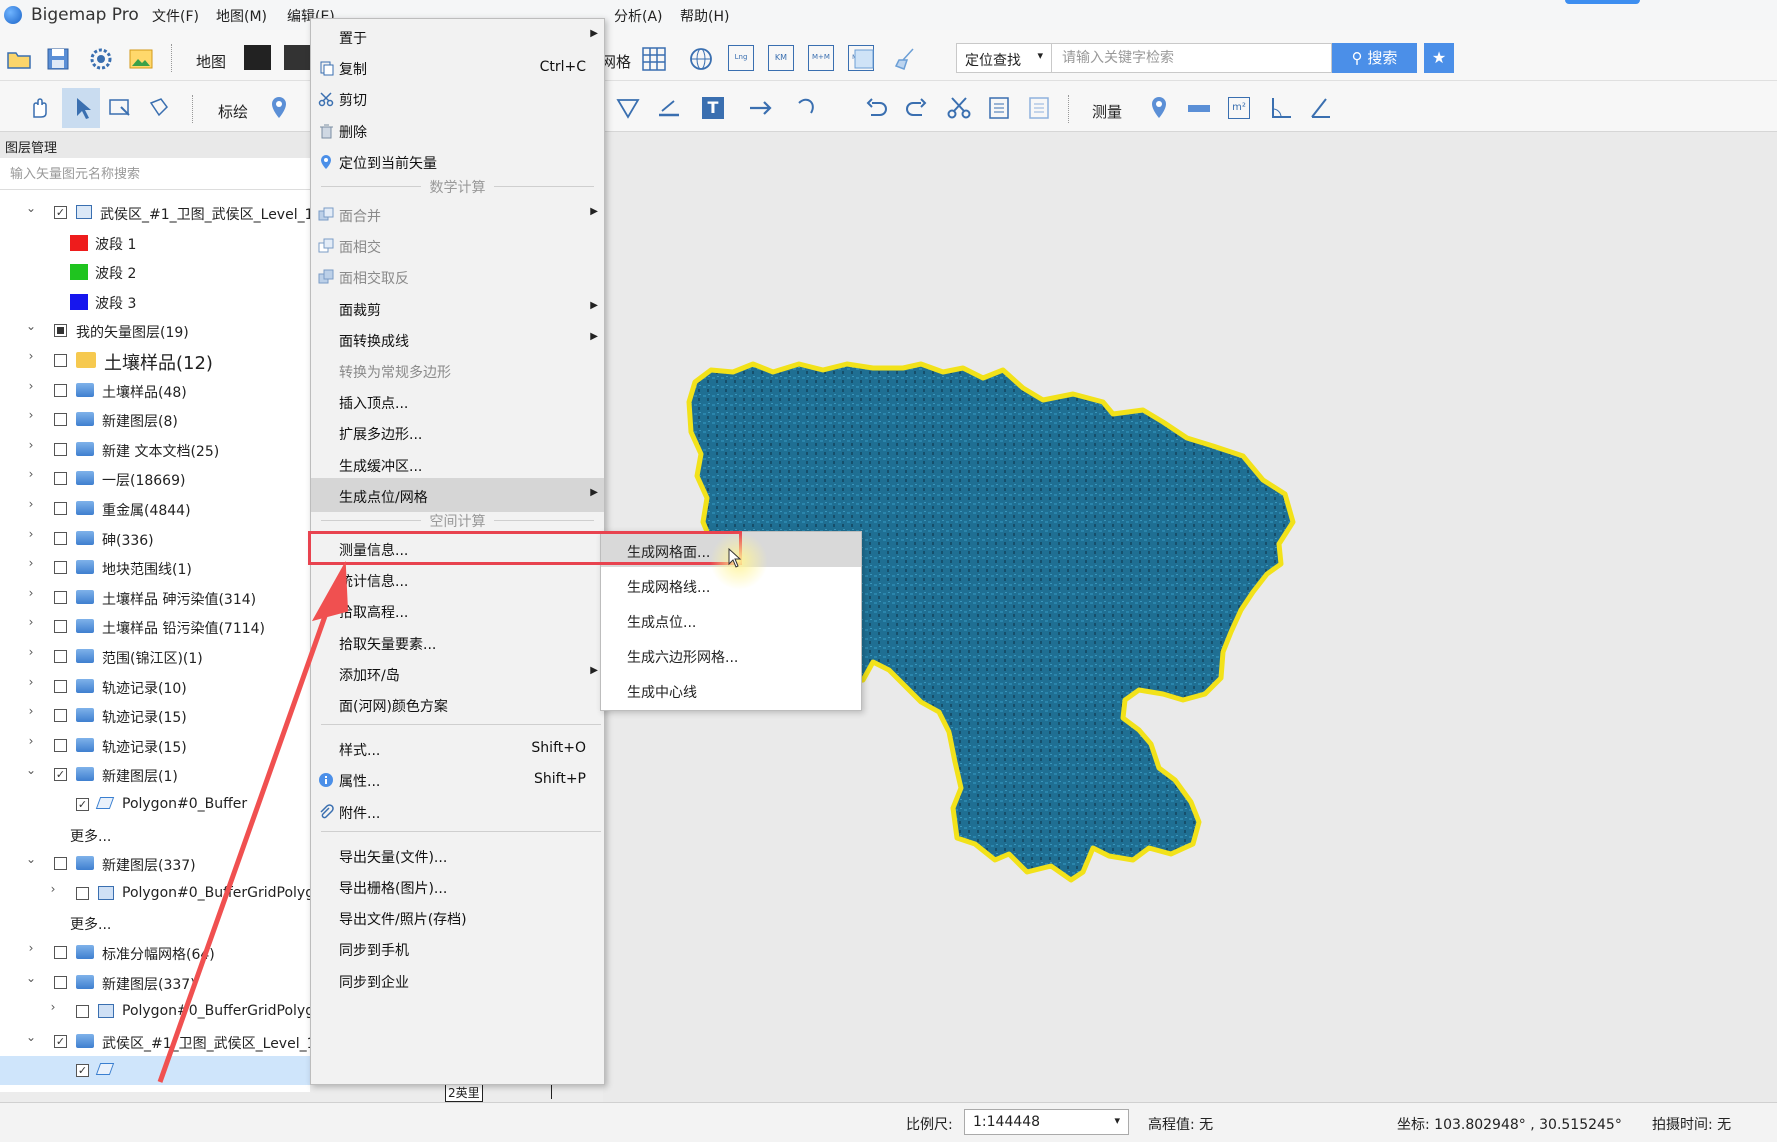 The width and height of the screenshot is (1777, 1142). I want to click on scissors-tool-icon, so click(959, 108).